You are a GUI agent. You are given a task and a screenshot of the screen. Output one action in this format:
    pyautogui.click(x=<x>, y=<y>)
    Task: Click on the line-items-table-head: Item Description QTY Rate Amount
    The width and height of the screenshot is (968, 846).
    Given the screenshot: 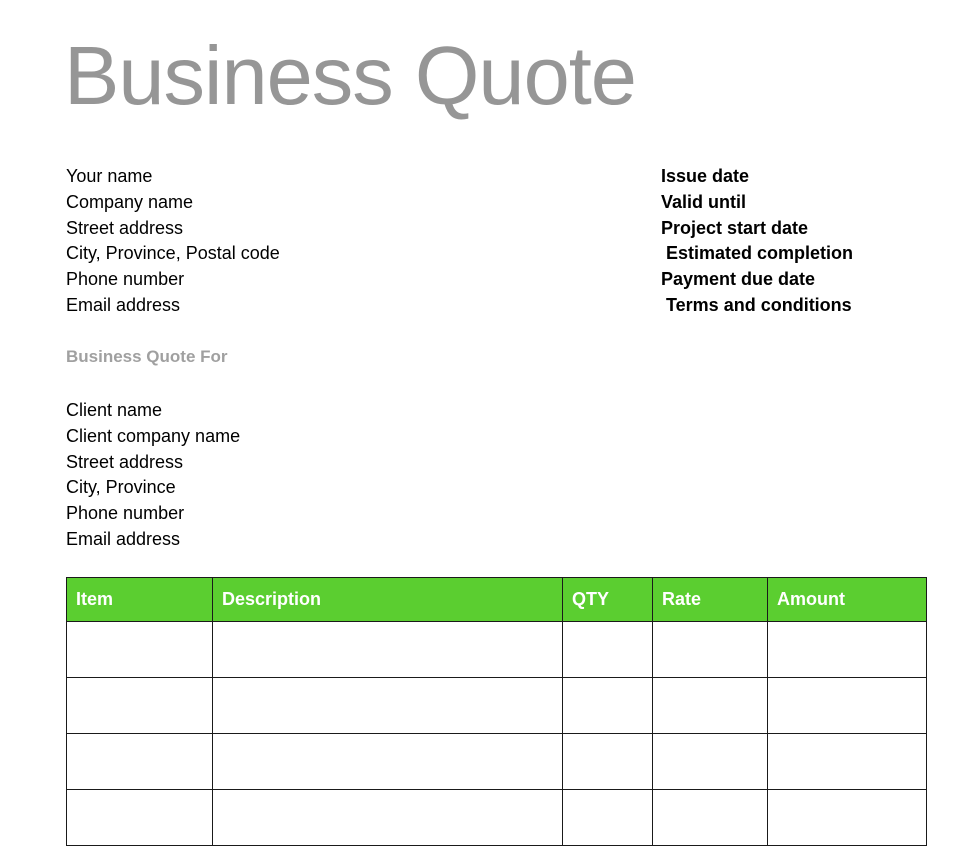 What is the action you would take?
    pyautogui.click(x=496, y=599)
    